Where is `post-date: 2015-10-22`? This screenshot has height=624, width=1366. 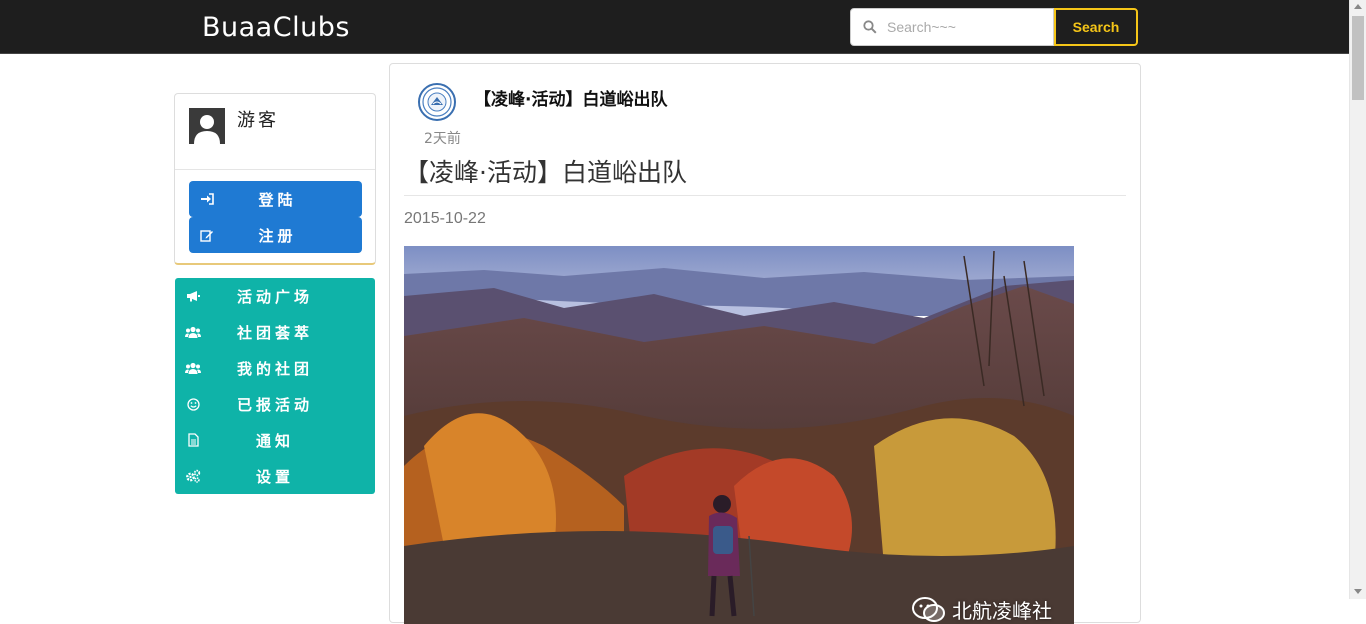 post-date: 2015-10-22 is located at coordinates (445, 218).